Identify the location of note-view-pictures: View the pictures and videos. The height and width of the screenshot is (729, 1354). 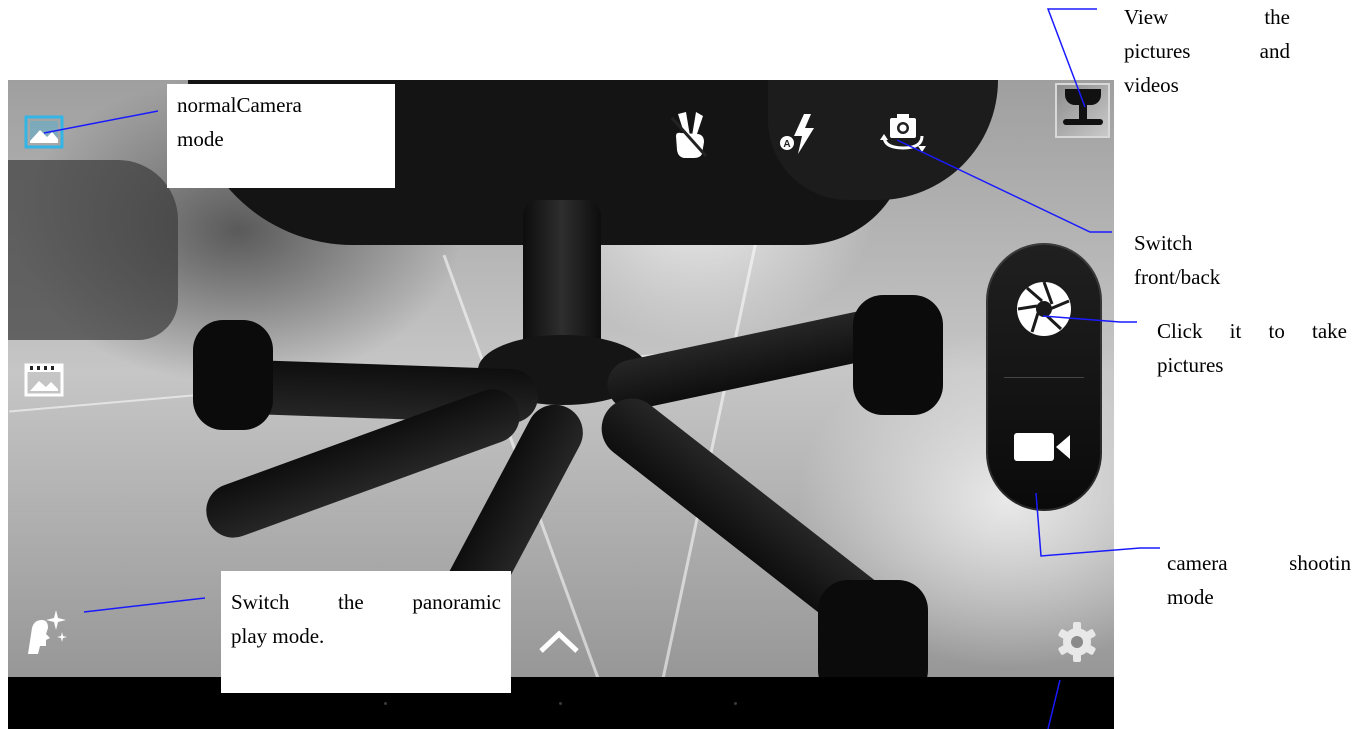
(1207, 51).